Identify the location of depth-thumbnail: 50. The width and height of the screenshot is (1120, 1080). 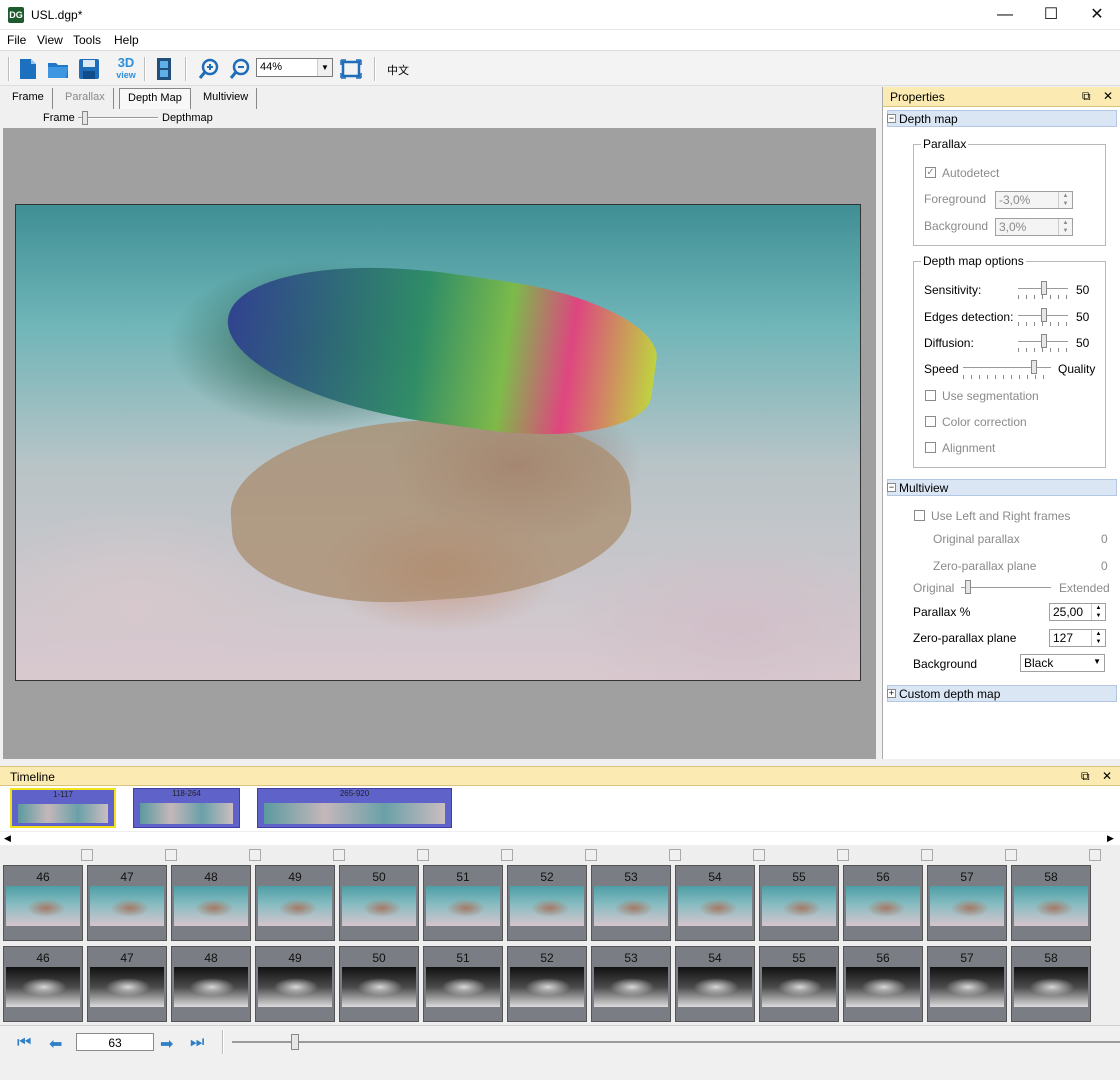
(379, 984).